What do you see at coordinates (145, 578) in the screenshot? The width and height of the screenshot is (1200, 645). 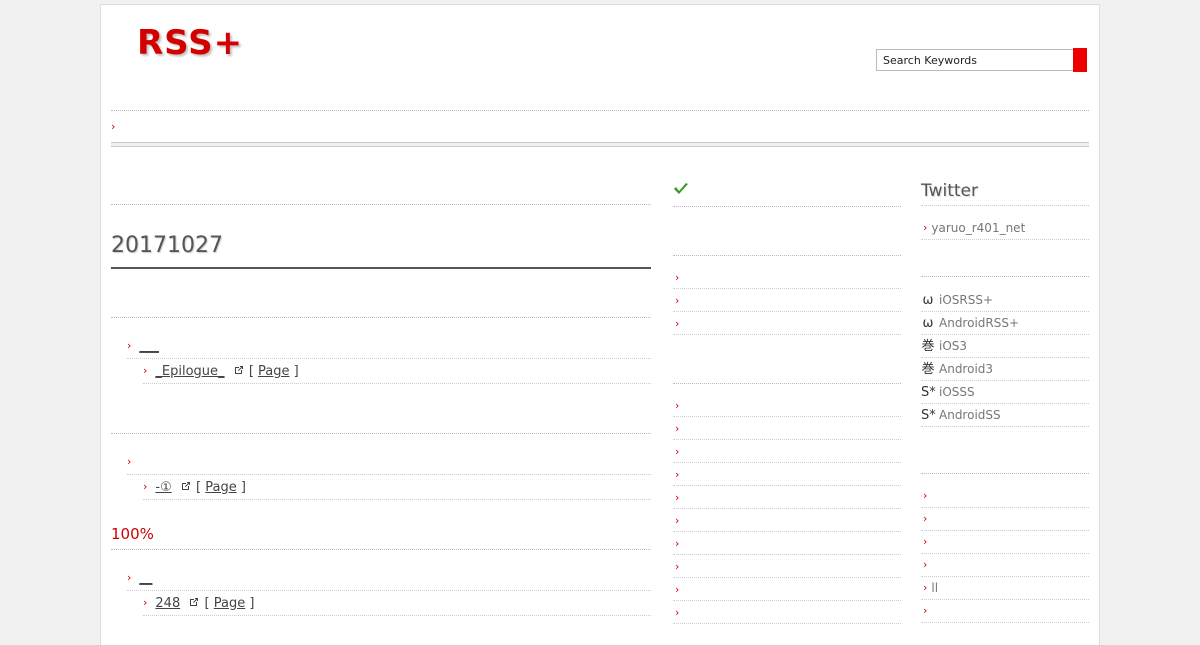 I see `article-link: __` at bounding box center [145, 578].